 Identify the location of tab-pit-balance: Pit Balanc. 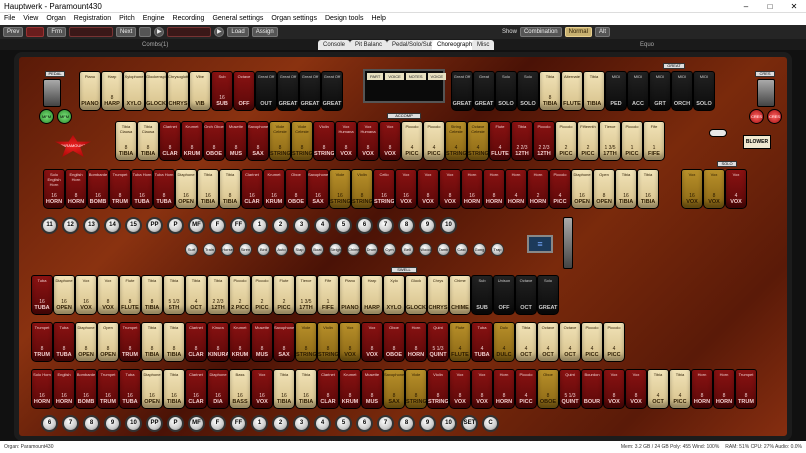
(369, 45).